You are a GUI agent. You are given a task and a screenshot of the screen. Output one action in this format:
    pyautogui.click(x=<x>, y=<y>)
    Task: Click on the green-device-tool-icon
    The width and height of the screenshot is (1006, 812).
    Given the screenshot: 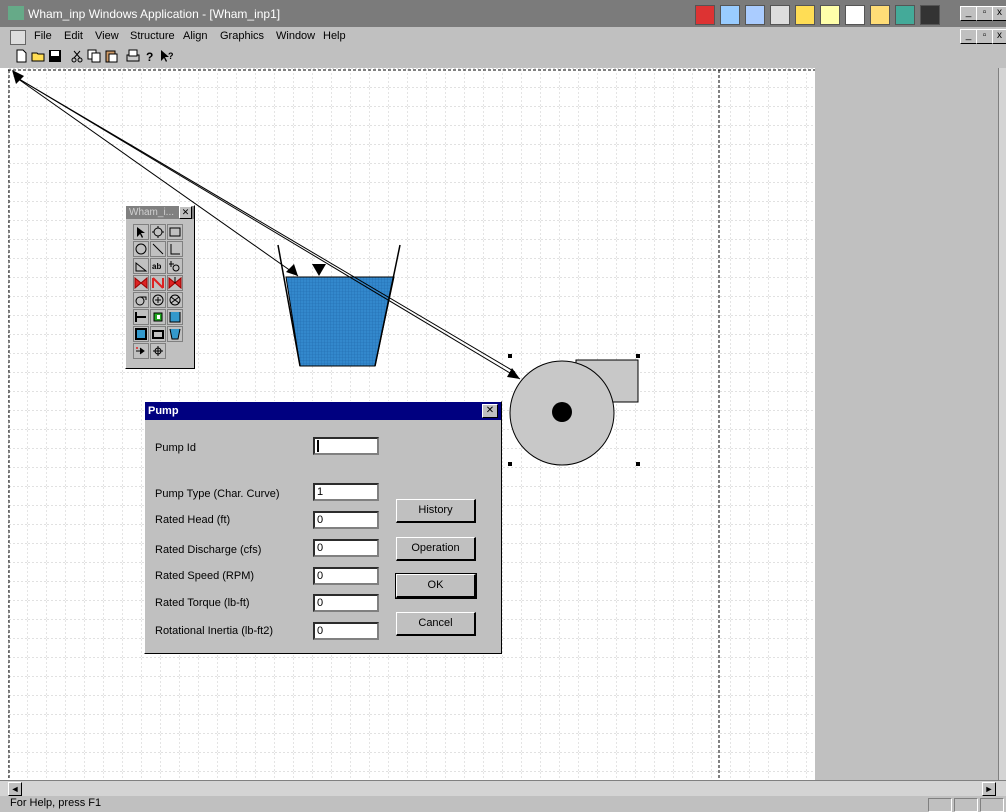 What is the action you would take?
    pyautogui.click(x=158, y=317)
    